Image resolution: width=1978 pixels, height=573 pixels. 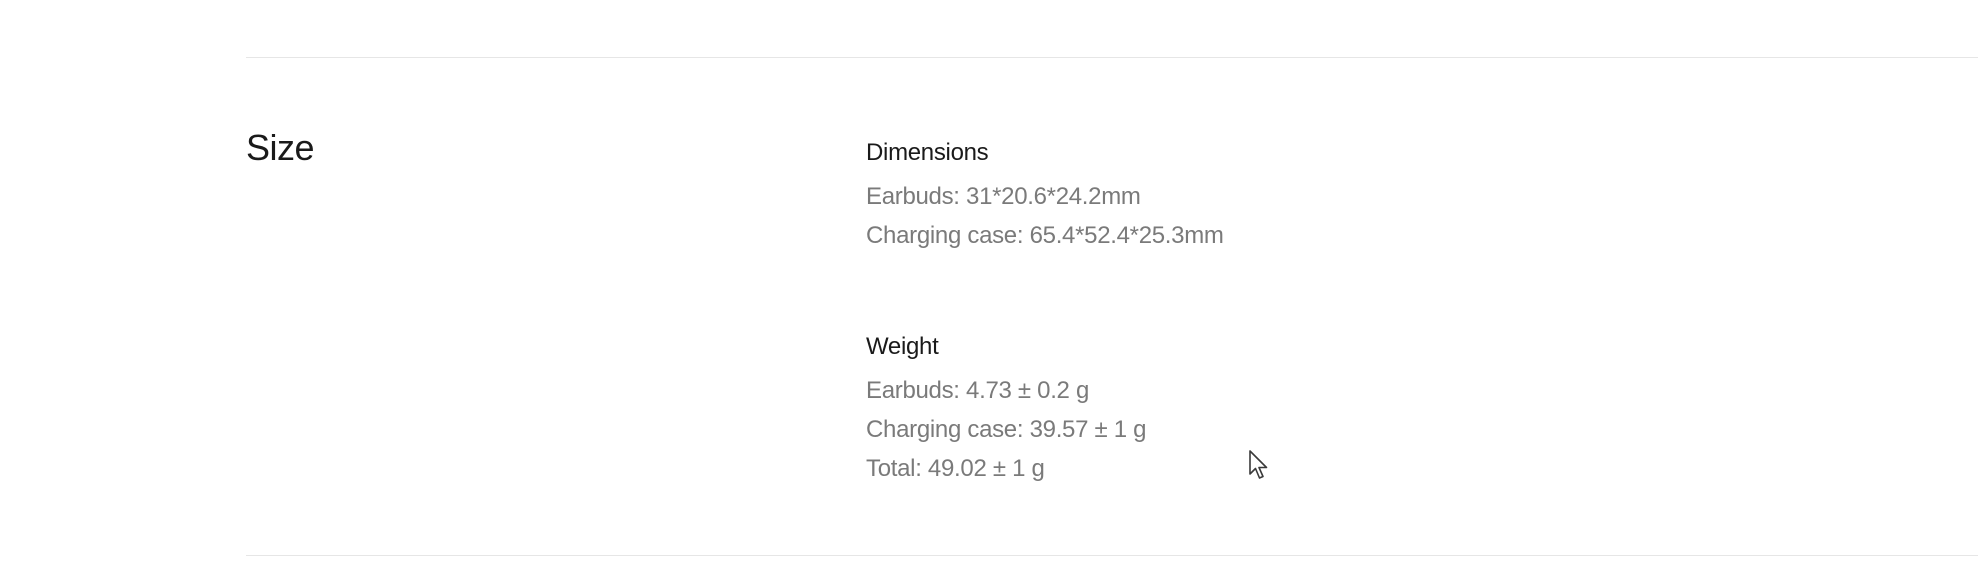 I want to click on section-divider-top, so click(x=1112, y=57).